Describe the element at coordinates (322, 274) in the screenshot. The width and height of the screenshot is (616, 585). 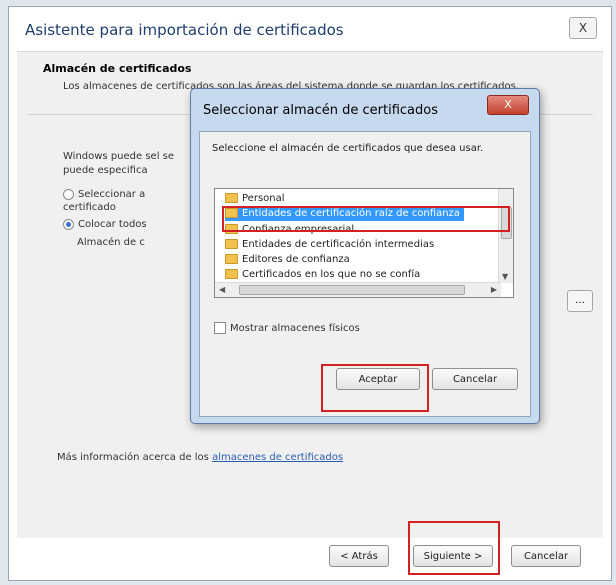
I see `store-item-untrusted: Certificados en los que no se confía` at that location.